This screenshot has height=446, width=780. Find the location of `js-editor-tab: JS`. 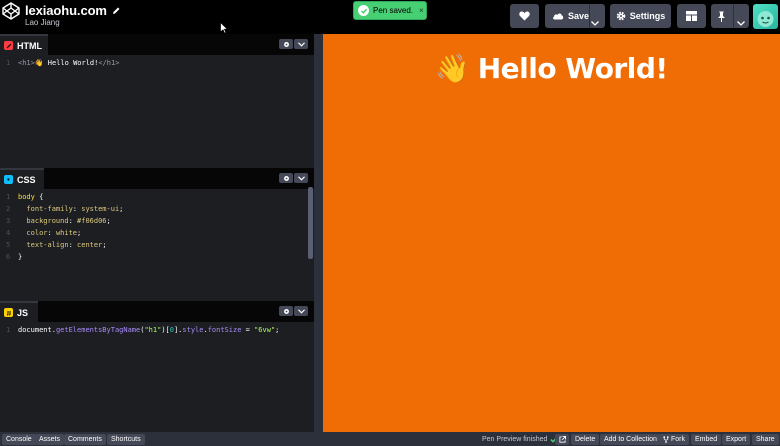

js-editor-tab: JS is located at coordinates (19, 311).